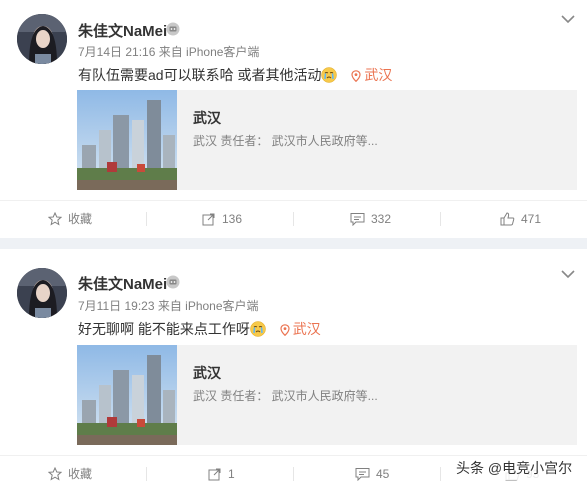  What do you see at coordinates (514, 468) in the screenshot?
I see `watermark: 头条 @电竞小宫尔` at bounding box center [514, 468].